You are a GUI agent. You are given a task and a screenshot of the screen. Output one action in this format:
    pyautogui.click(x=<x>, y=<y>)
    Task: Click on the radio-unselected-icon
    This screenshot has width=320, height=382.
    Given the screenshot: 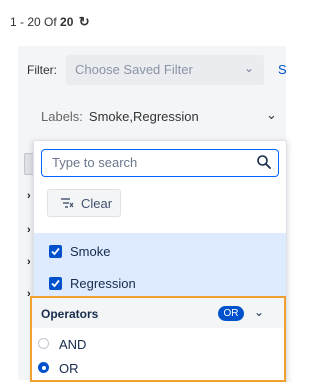 What is the action you would take?
    pyautogui.click(x=43, y=343)
    